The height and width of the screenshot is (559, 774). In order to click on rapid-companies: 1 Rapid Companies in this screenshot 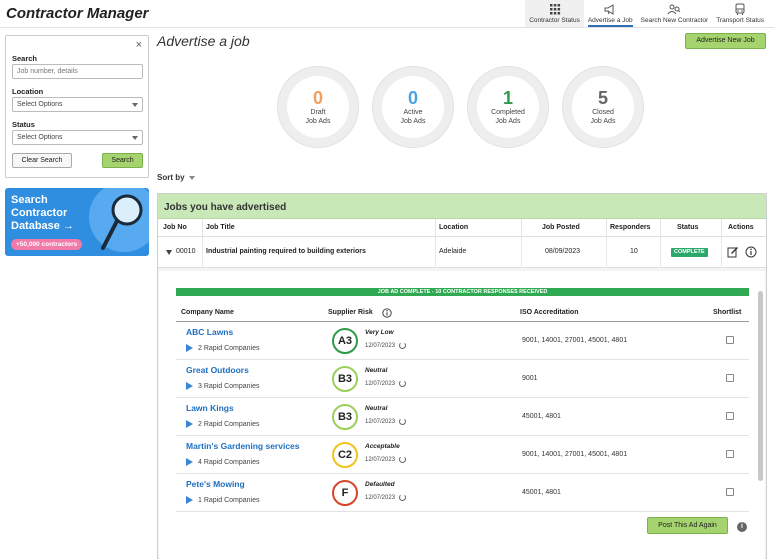, I will do `click(222, 500)`.